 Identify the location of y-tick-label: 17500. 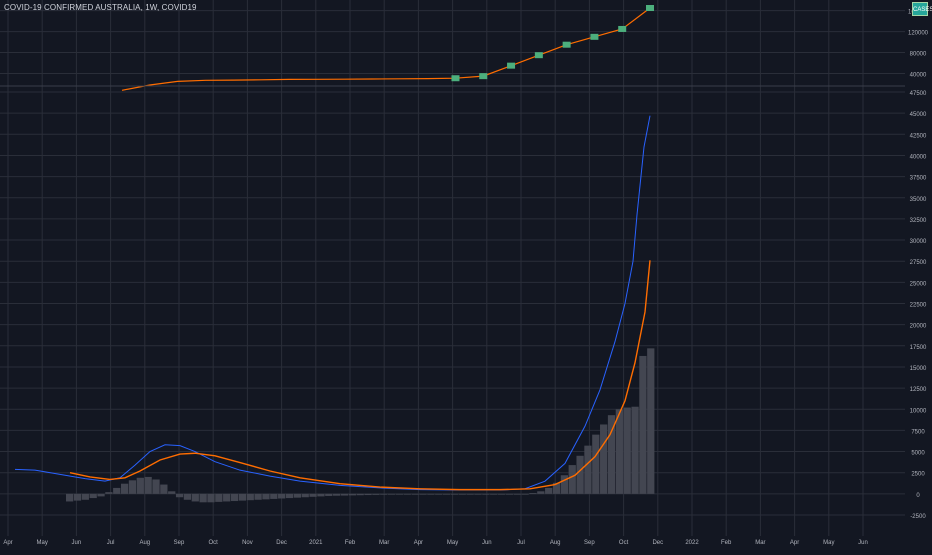
(918, 348).